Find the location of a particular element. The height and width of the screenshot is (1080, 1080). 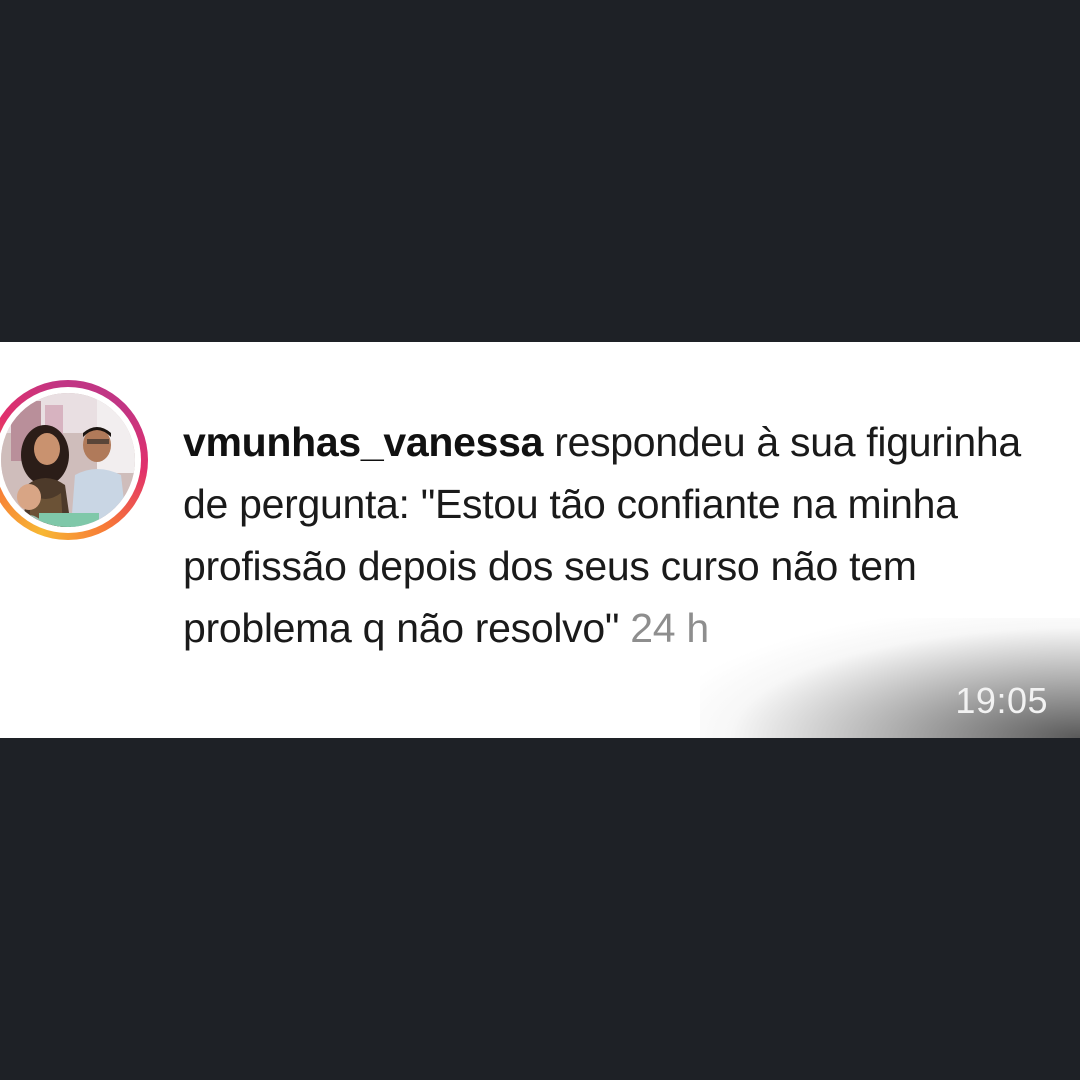

username-link: vmunhas_vanessa is located at coordinates (363, 442).